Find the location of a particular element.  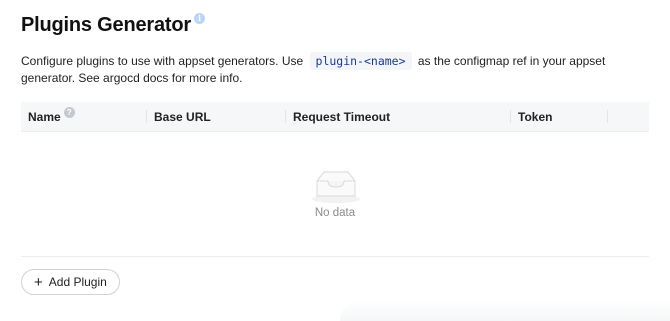

table-header: Name ? Base URL Request Timeout Token is located at coordinates (335, 117).